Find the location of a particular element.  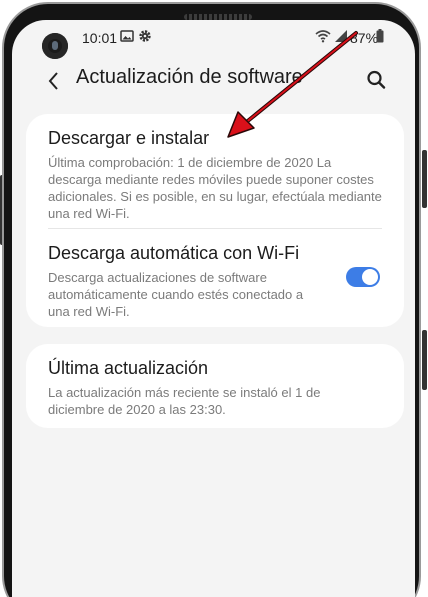

image-icon is located at coordinates (127, 38).